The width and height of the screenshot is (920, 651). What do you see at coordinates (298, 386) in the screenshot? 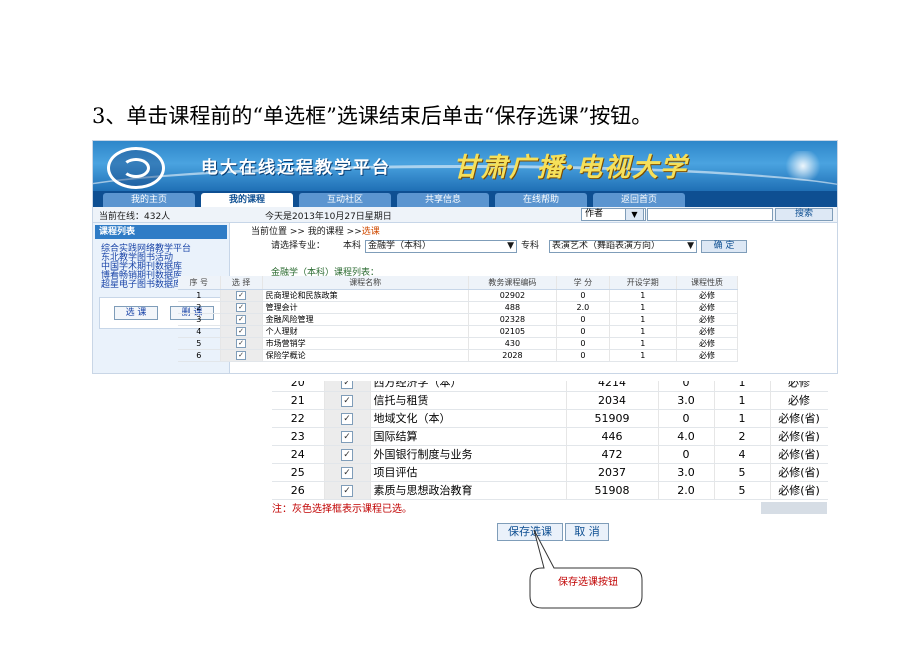
I see `course-no: 20` at bounding box center [298, 386].